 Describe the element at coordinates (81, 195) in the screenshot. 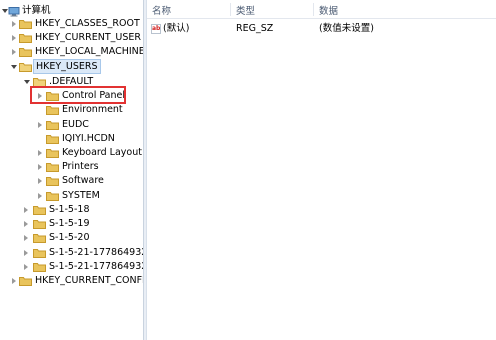

I see `tree-label: SYSTEM` at that location.